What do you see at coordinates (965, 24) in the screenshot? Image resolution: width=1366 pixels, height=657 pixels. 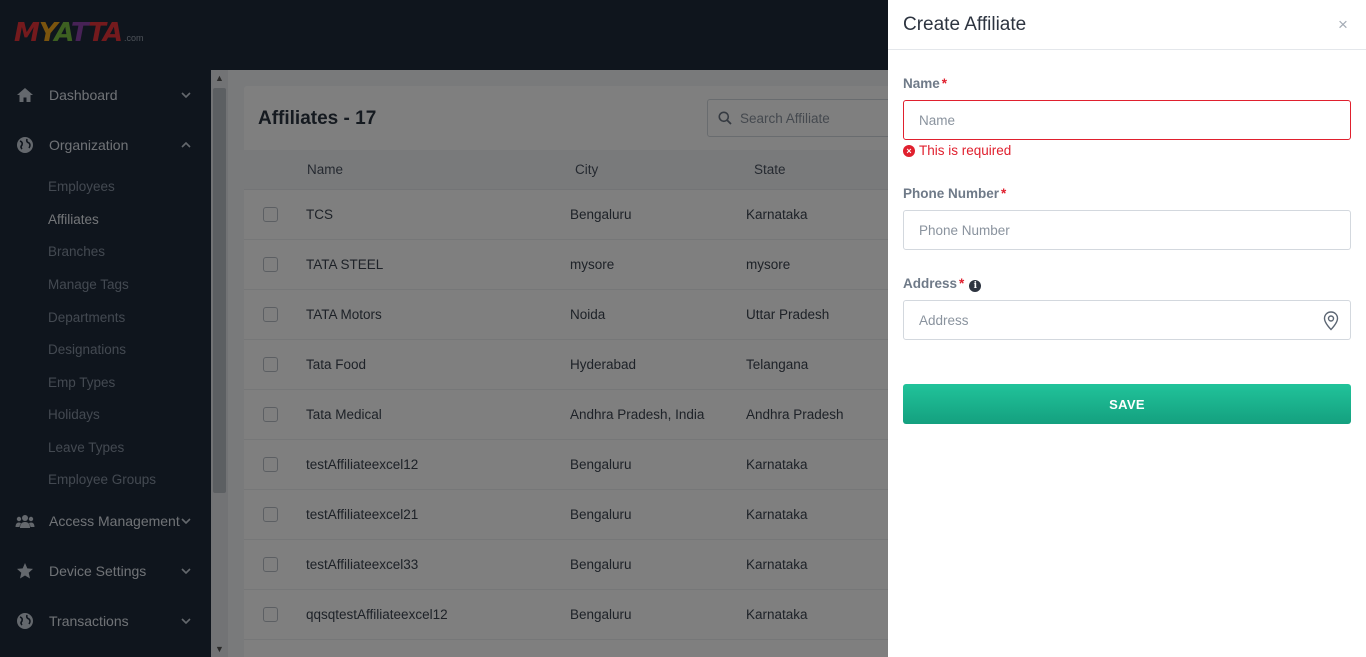 I see `drawer-title: Create Affiliate` at bounding box center [965, 24].